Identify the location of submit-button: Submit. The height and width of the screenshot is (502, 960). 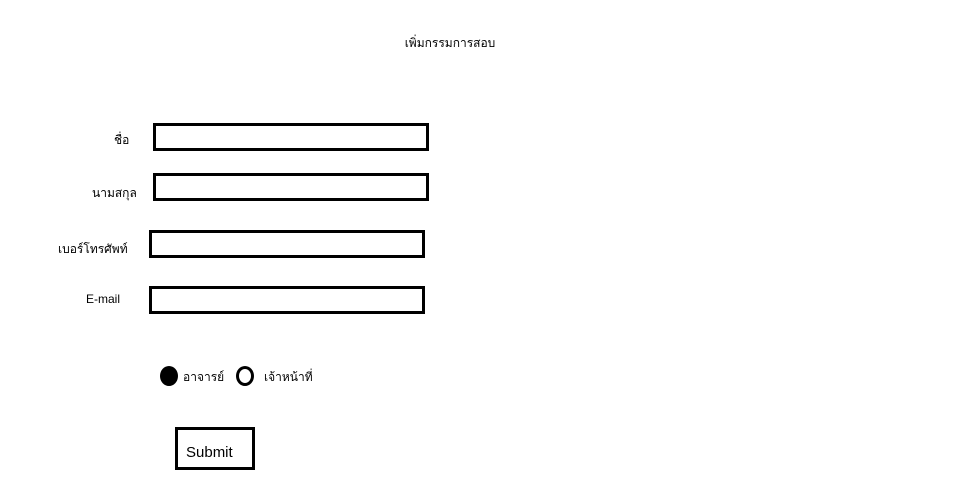
(215, 448).